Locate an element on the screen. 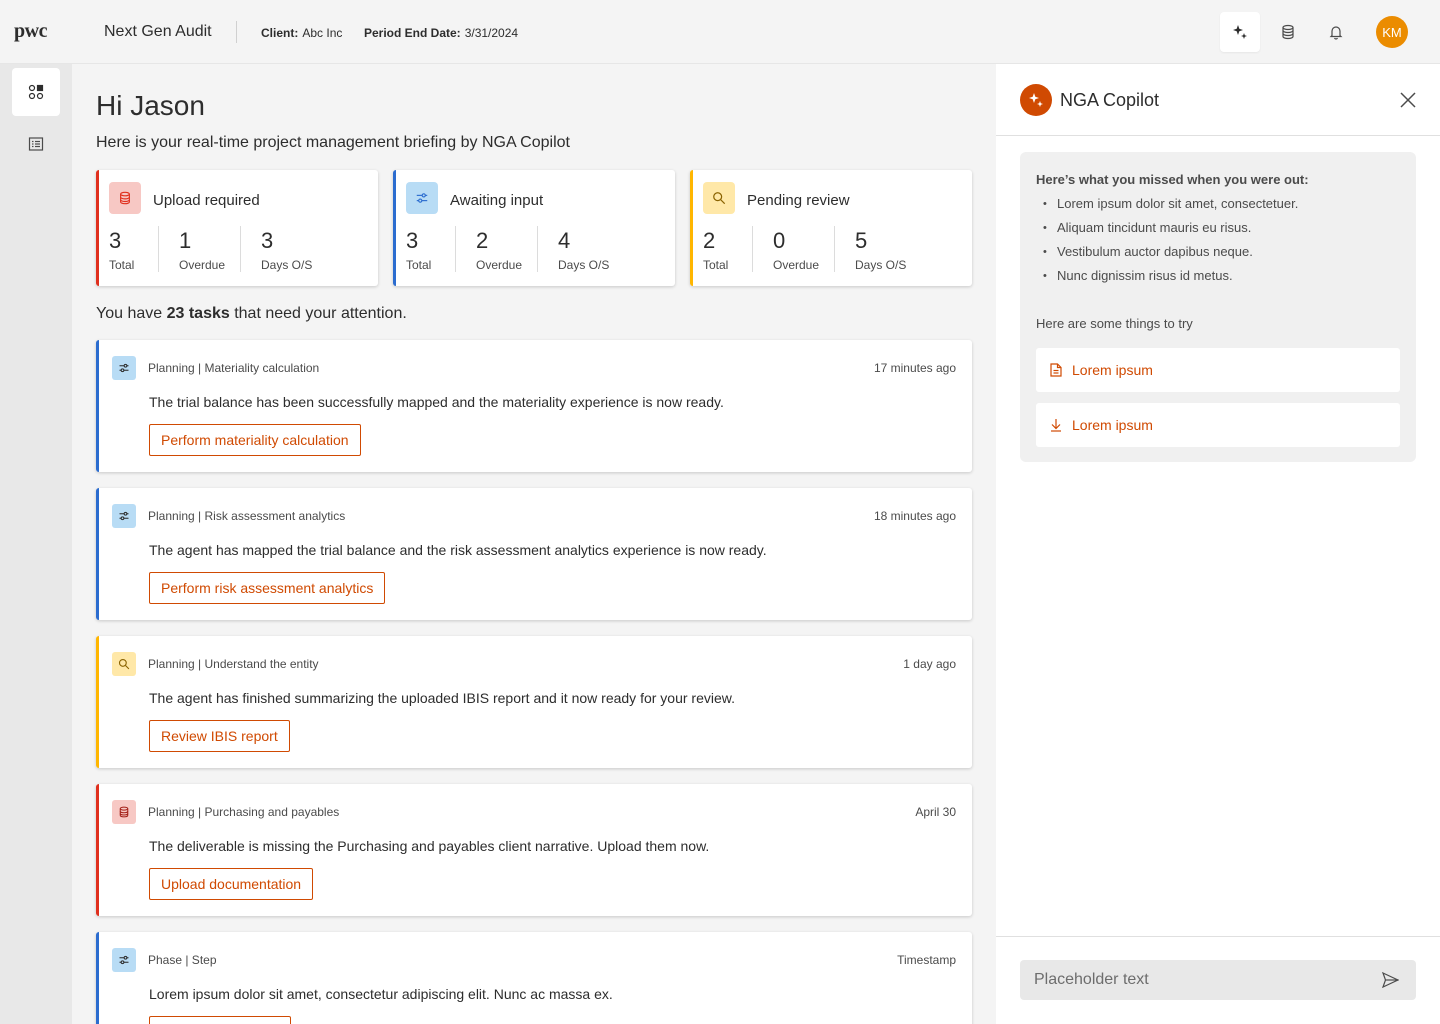 The width and height of the screenshot is (1440, 1024). copilot-logo is located at coordinates (1036, 100).